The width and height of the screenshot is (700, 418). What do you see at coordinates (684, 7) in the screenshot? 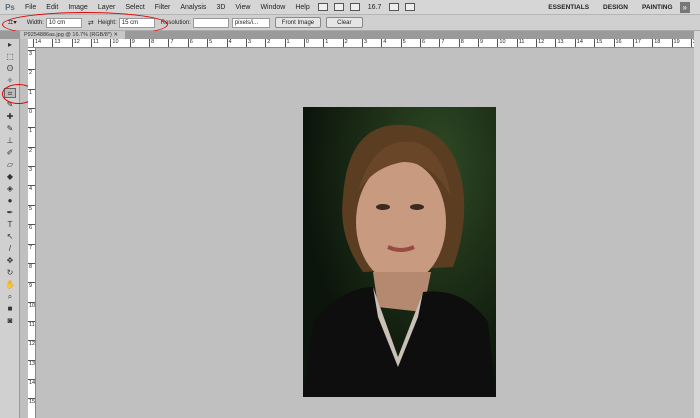
I see `more-workspaces-button: »` at bounding box center [684, 7].